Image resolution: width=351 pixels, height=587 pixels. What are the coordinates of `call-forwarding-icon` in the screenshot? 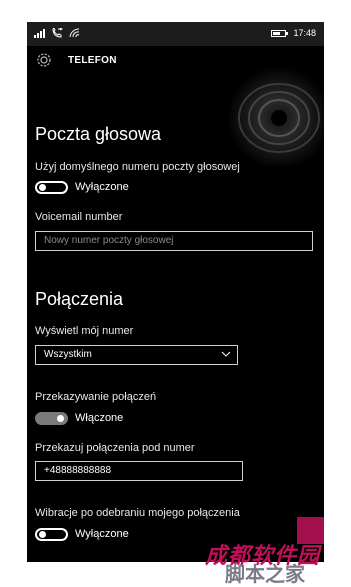 It's located at (57, 33).